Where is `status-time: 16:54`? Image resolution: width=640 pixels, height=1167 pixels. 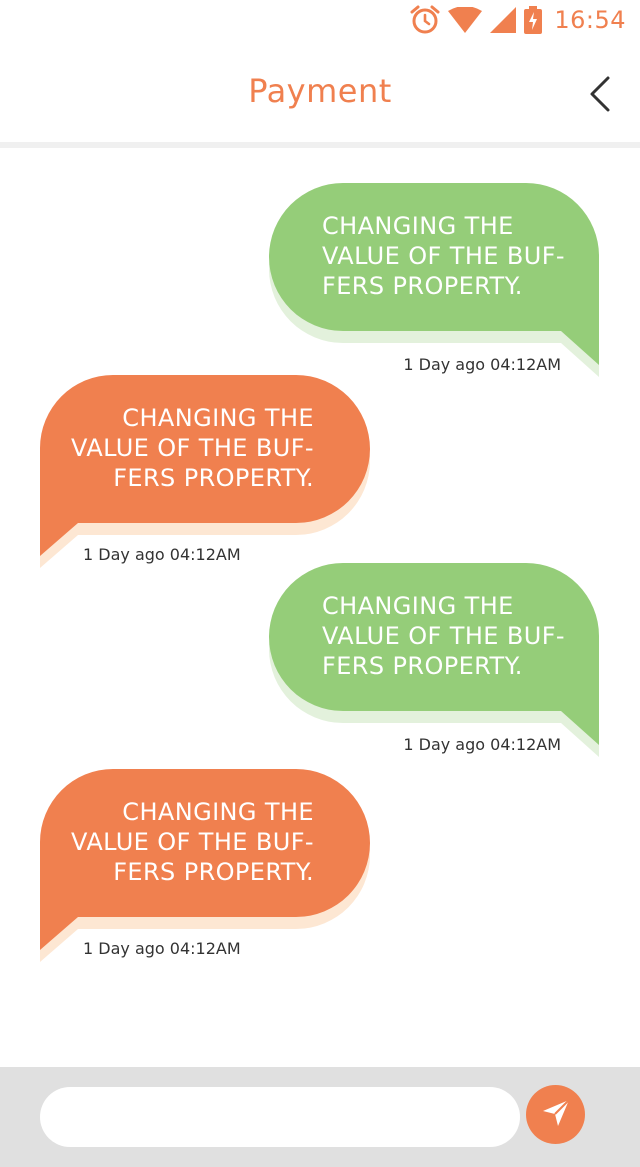 status-time: 16:54 is located at coordinates (590, 20).